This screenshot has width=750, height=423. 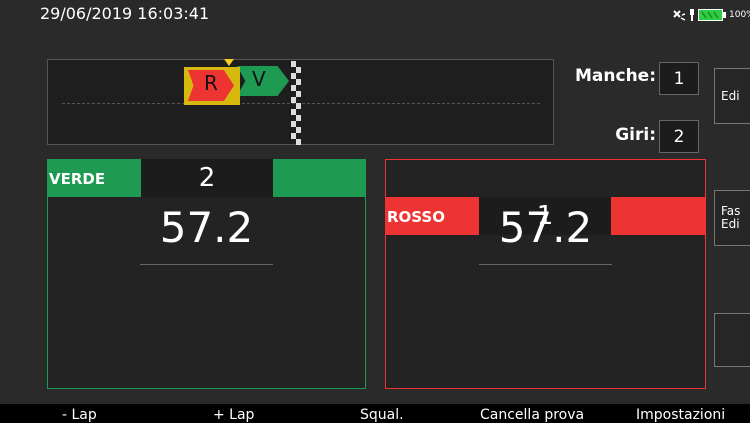 I want to click on finish-flag-icon, so click(x=296, y=103).